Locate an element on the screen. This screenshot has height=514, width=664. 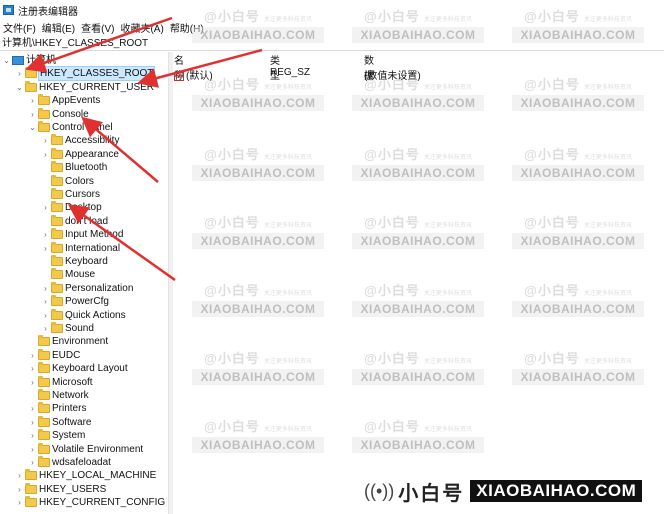
tree-node: Cursors is located at coordinates (70, 194).